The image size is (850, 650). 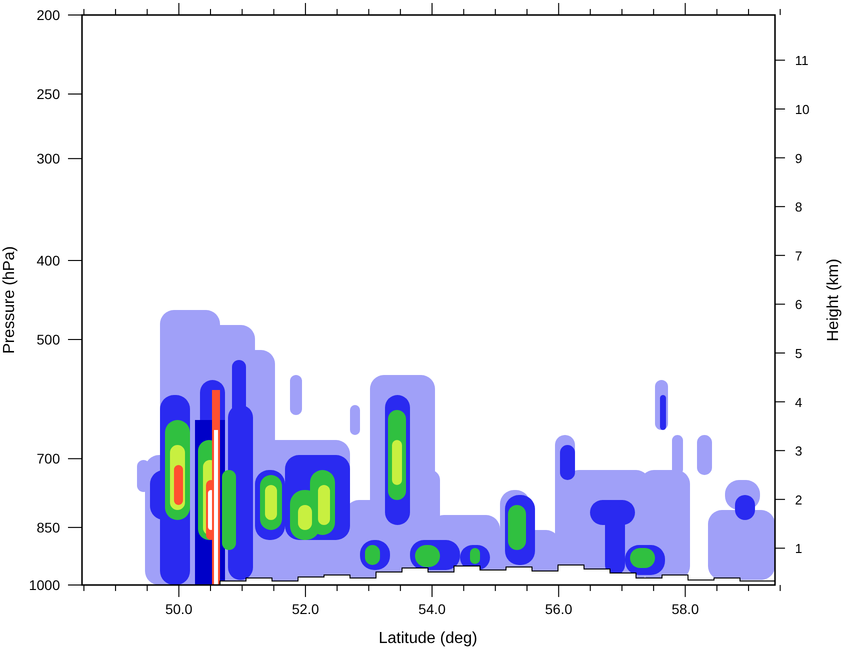 I want to click on y-tick-label: 850, so click(x=48, y=527).